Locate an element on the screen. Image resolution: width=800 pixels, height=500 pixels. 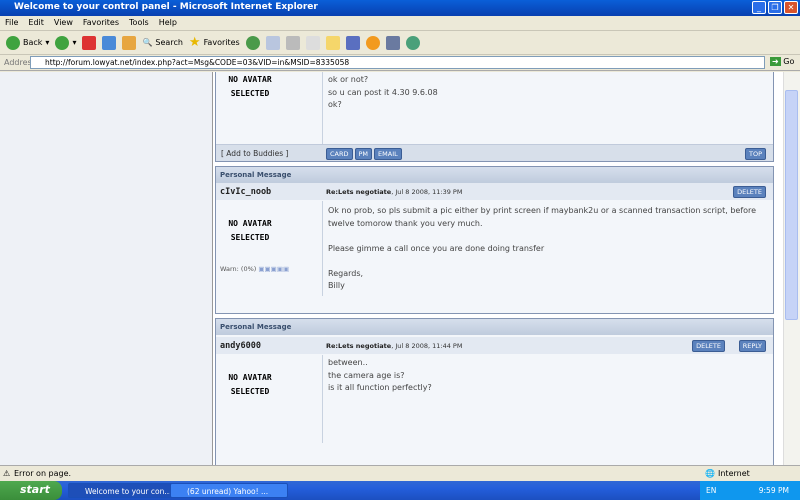
back-label: Back is located at coordinates (33, 42).